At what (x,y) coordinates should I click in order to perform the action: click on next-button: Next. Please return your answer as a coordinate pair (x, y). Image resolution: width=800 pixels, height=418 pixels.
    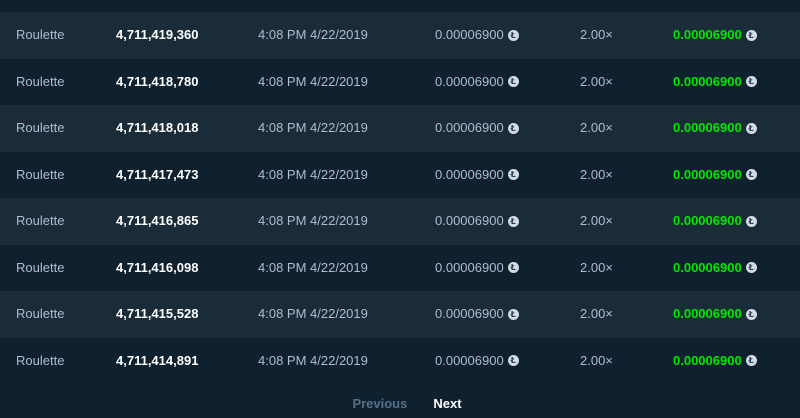
    Looking at the image, I should click on (447, 407).